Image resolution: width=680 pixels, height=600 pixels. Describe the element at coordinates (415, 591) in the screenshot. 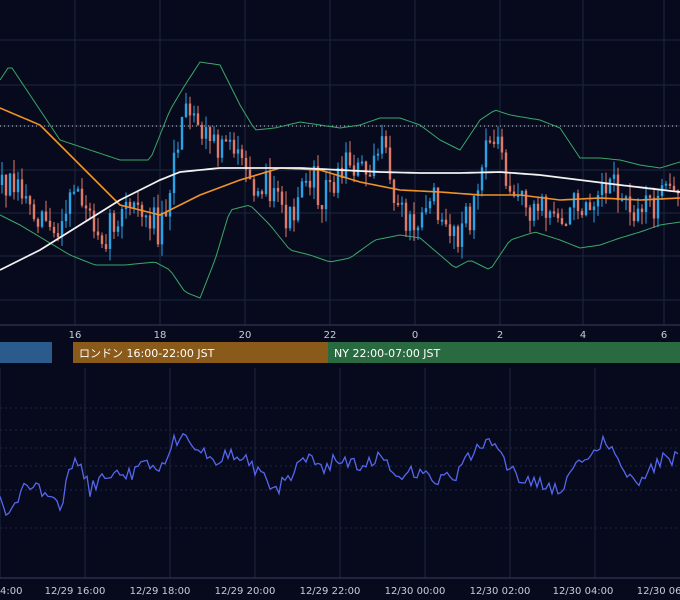

I see `bottom-x-tick-label: 12/30 00:00` at that location.